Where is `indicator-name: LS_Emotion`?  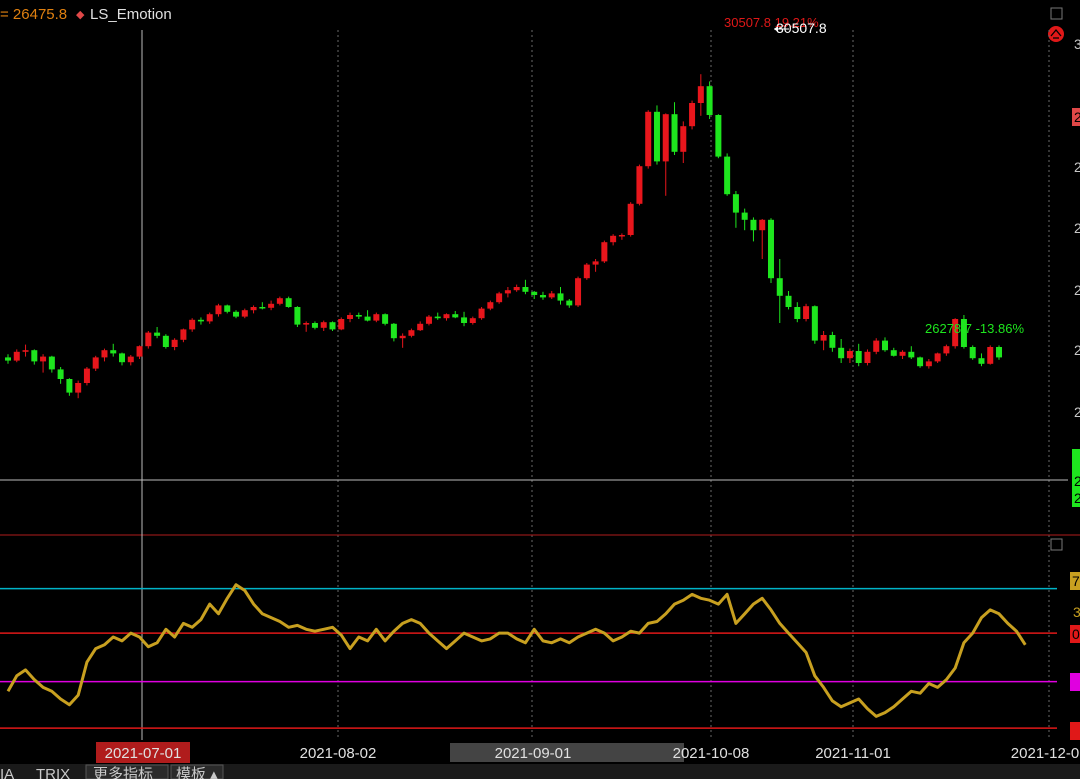 indicator-name: LS_Emotion is located at coordinates (131, 14).